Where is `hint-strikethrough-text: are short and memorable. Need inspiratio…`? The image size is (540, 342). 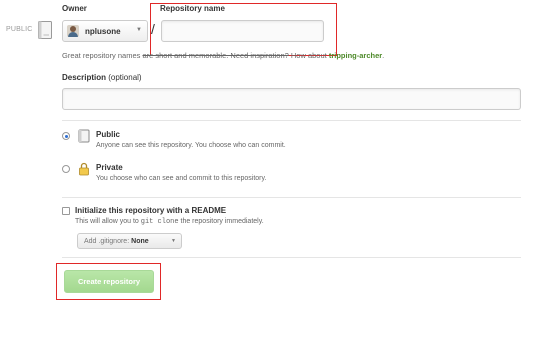
hint-strikethrough-text: are short and memorable. Need inspiratio… is located at coordinates (215, 55).